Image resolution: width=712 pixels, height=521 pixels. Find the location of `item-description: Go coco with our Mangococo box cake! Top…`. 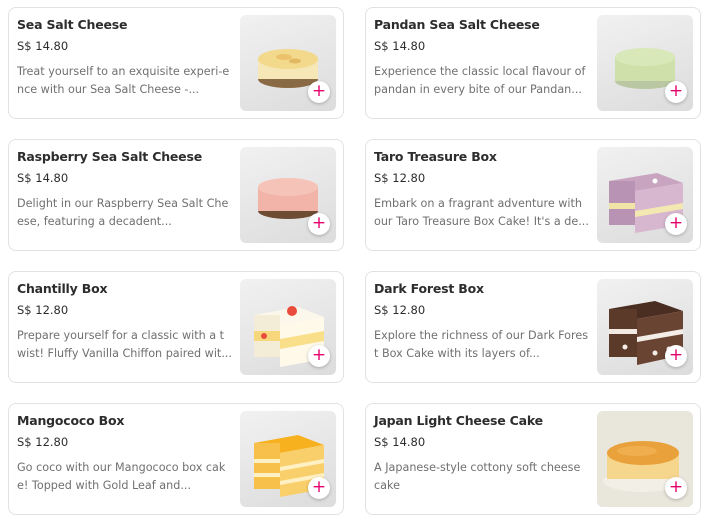

item-description: Go coco with our Mangococo box cake! Top… is located at coordinates (121, 476).